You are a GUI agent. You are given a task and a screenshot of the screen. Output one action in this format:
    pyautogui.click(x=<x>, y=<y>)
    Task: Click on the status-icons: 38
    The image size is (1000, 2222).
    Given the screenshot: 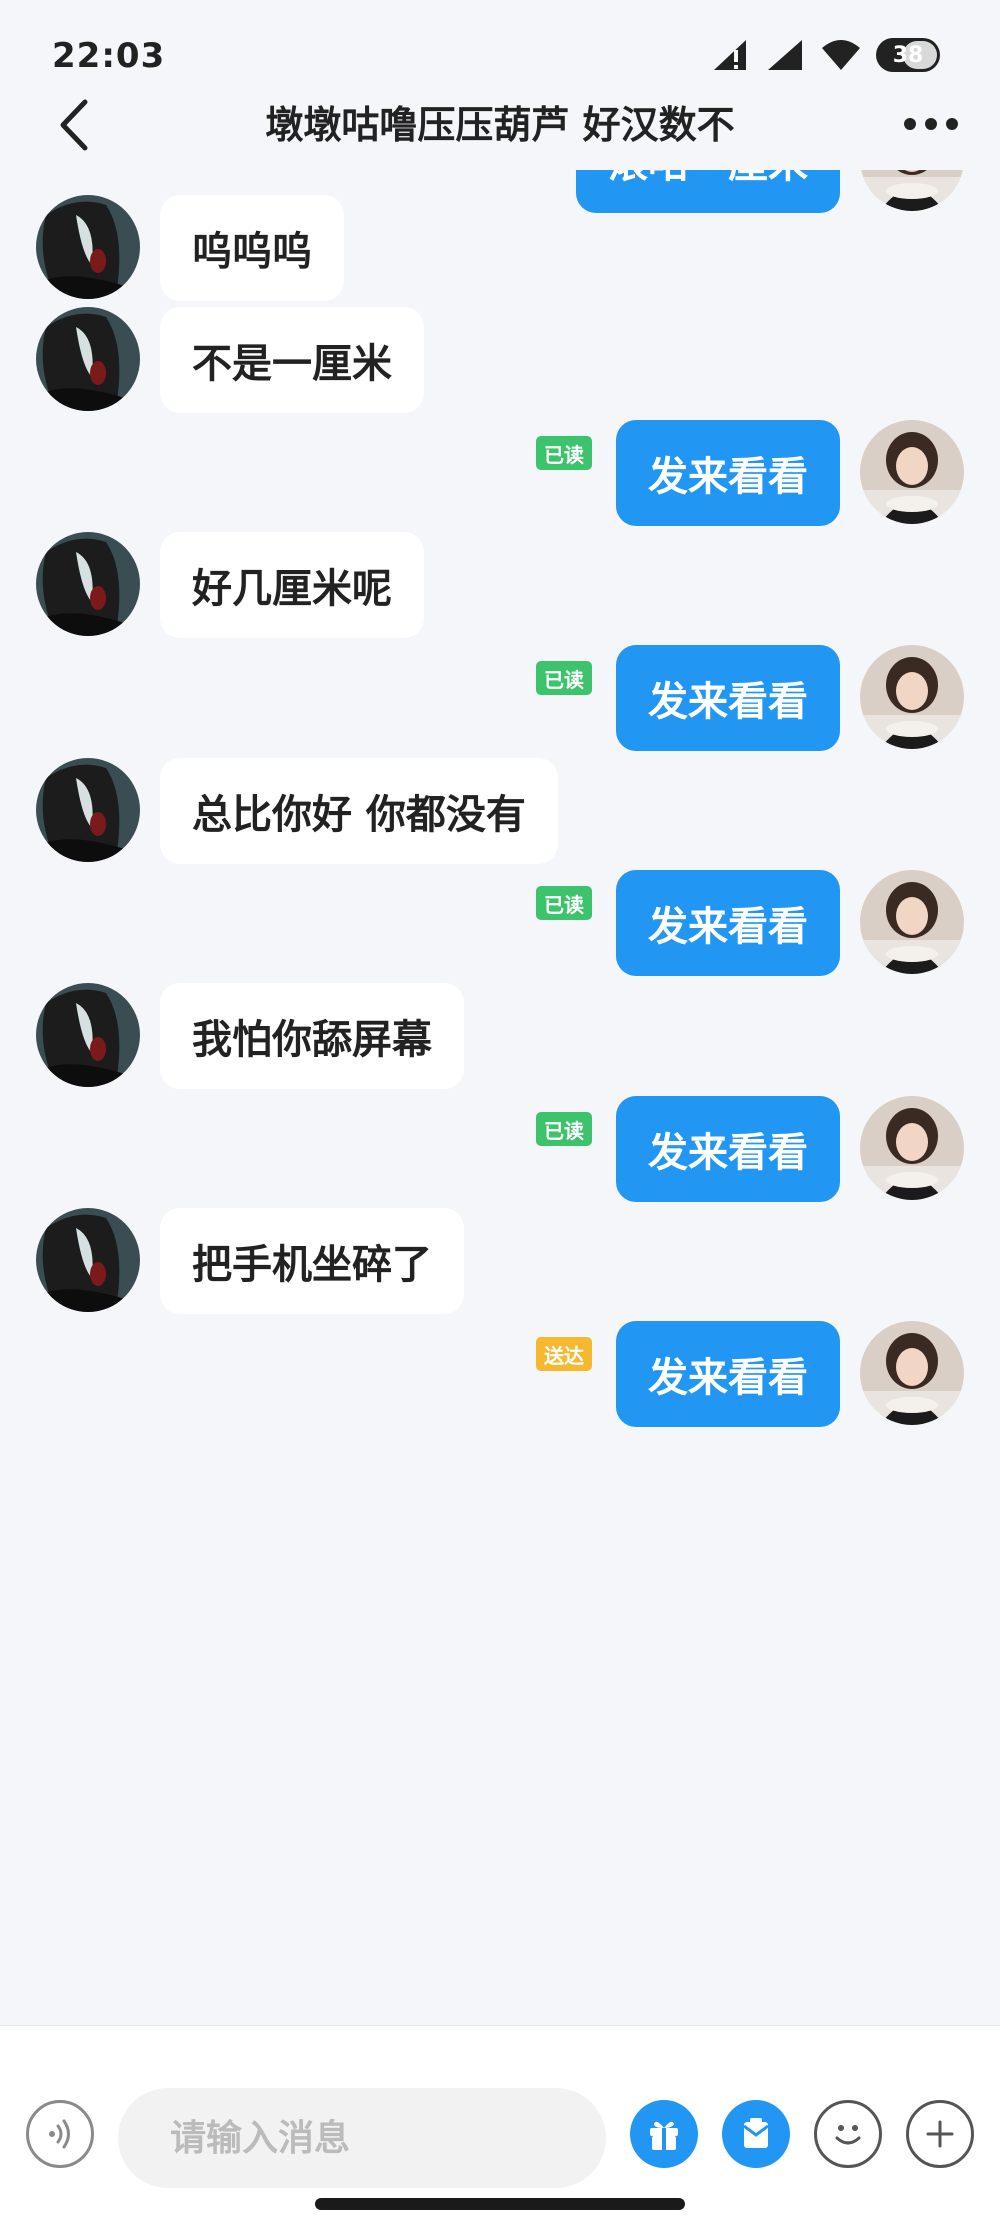 What is the action you would take?
    pyautogui.click(x=826, y=55)
    